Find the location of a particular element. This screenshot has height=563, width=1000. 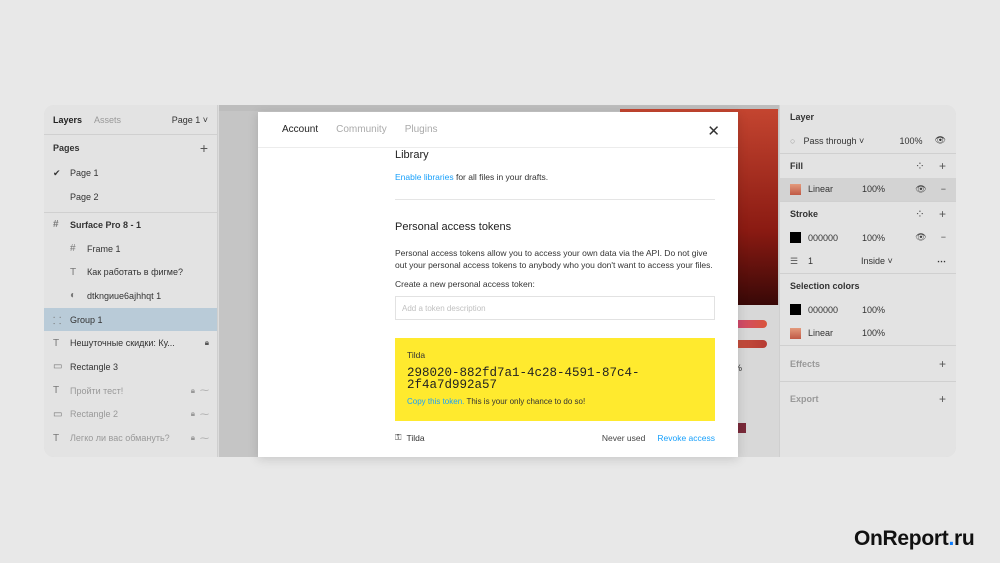

layer-item: # Surface Pro 8 - 1 is located at coordinates (130, 225).